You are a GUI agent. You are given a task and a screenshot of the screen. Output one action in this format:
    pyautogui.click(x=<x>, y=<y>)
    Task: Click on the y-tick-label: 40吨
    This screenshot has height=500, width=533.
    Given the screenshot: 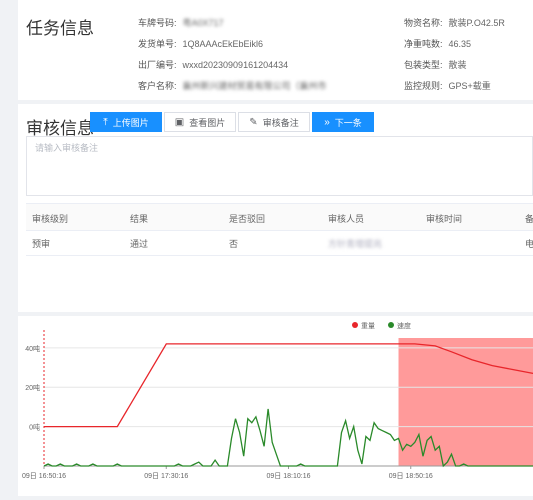 What is the action you would take?
    pyautogui.click(x=32, y=348)
    